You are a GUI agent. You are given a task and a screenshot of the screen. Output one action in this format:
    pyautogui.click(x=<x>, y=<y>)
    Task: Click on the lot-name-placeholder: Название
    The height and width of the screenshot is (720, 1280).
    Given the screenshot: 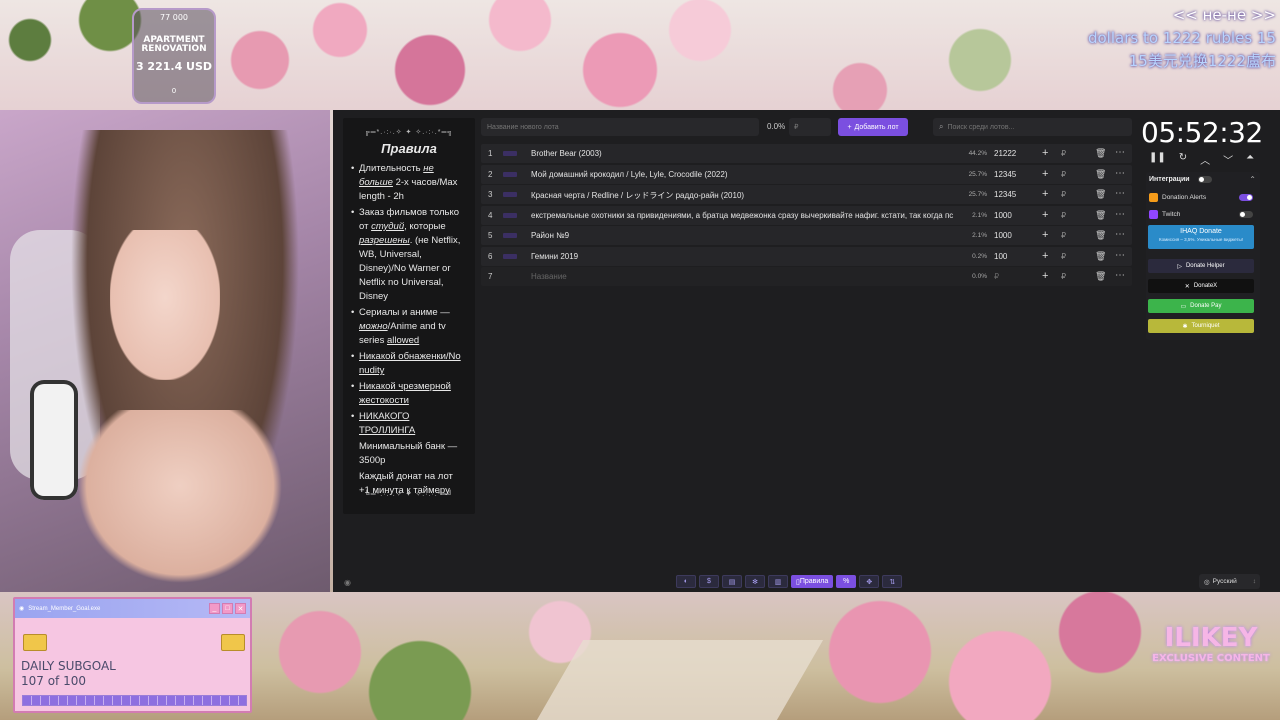 What is the action you would take?
    pyautogui.click(x=743, y=276)
    